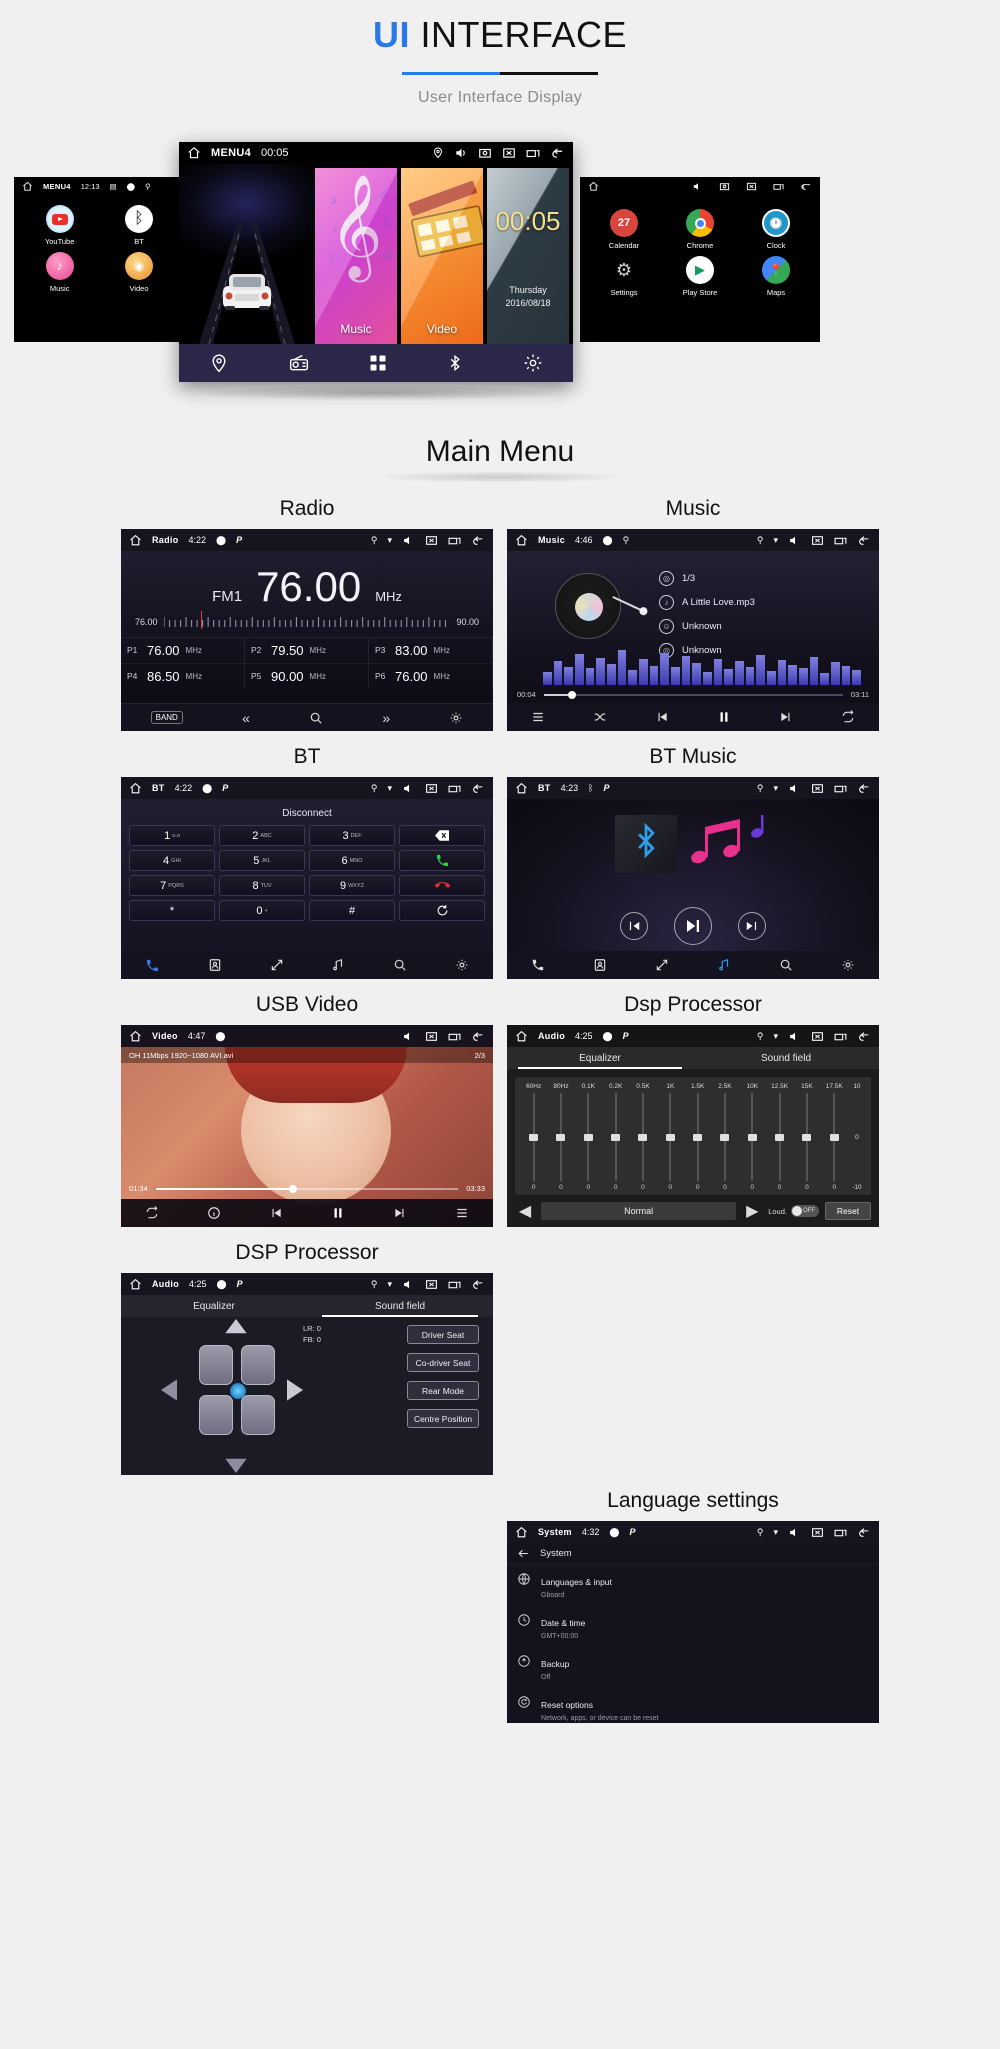  What do you see at coordinates (600, 965) in the screenshot?
I see `contacts-icon` at bounding box center [600, 965].